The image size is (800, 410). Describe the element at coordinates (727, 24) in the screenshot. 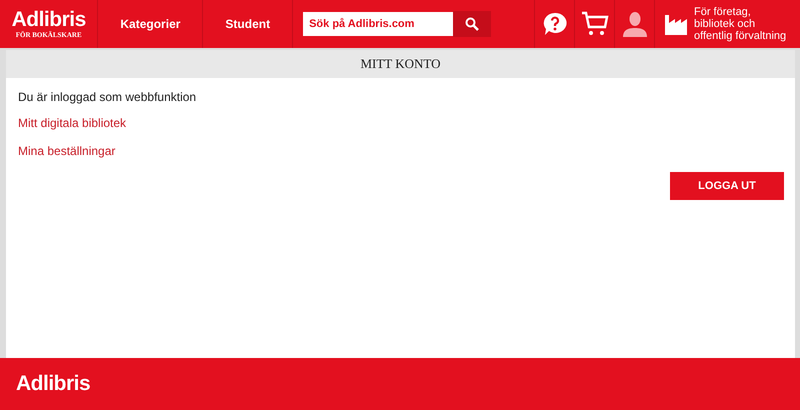

I see `business-link: För företag, bibliotek och offentlig förvaltning` at that location.